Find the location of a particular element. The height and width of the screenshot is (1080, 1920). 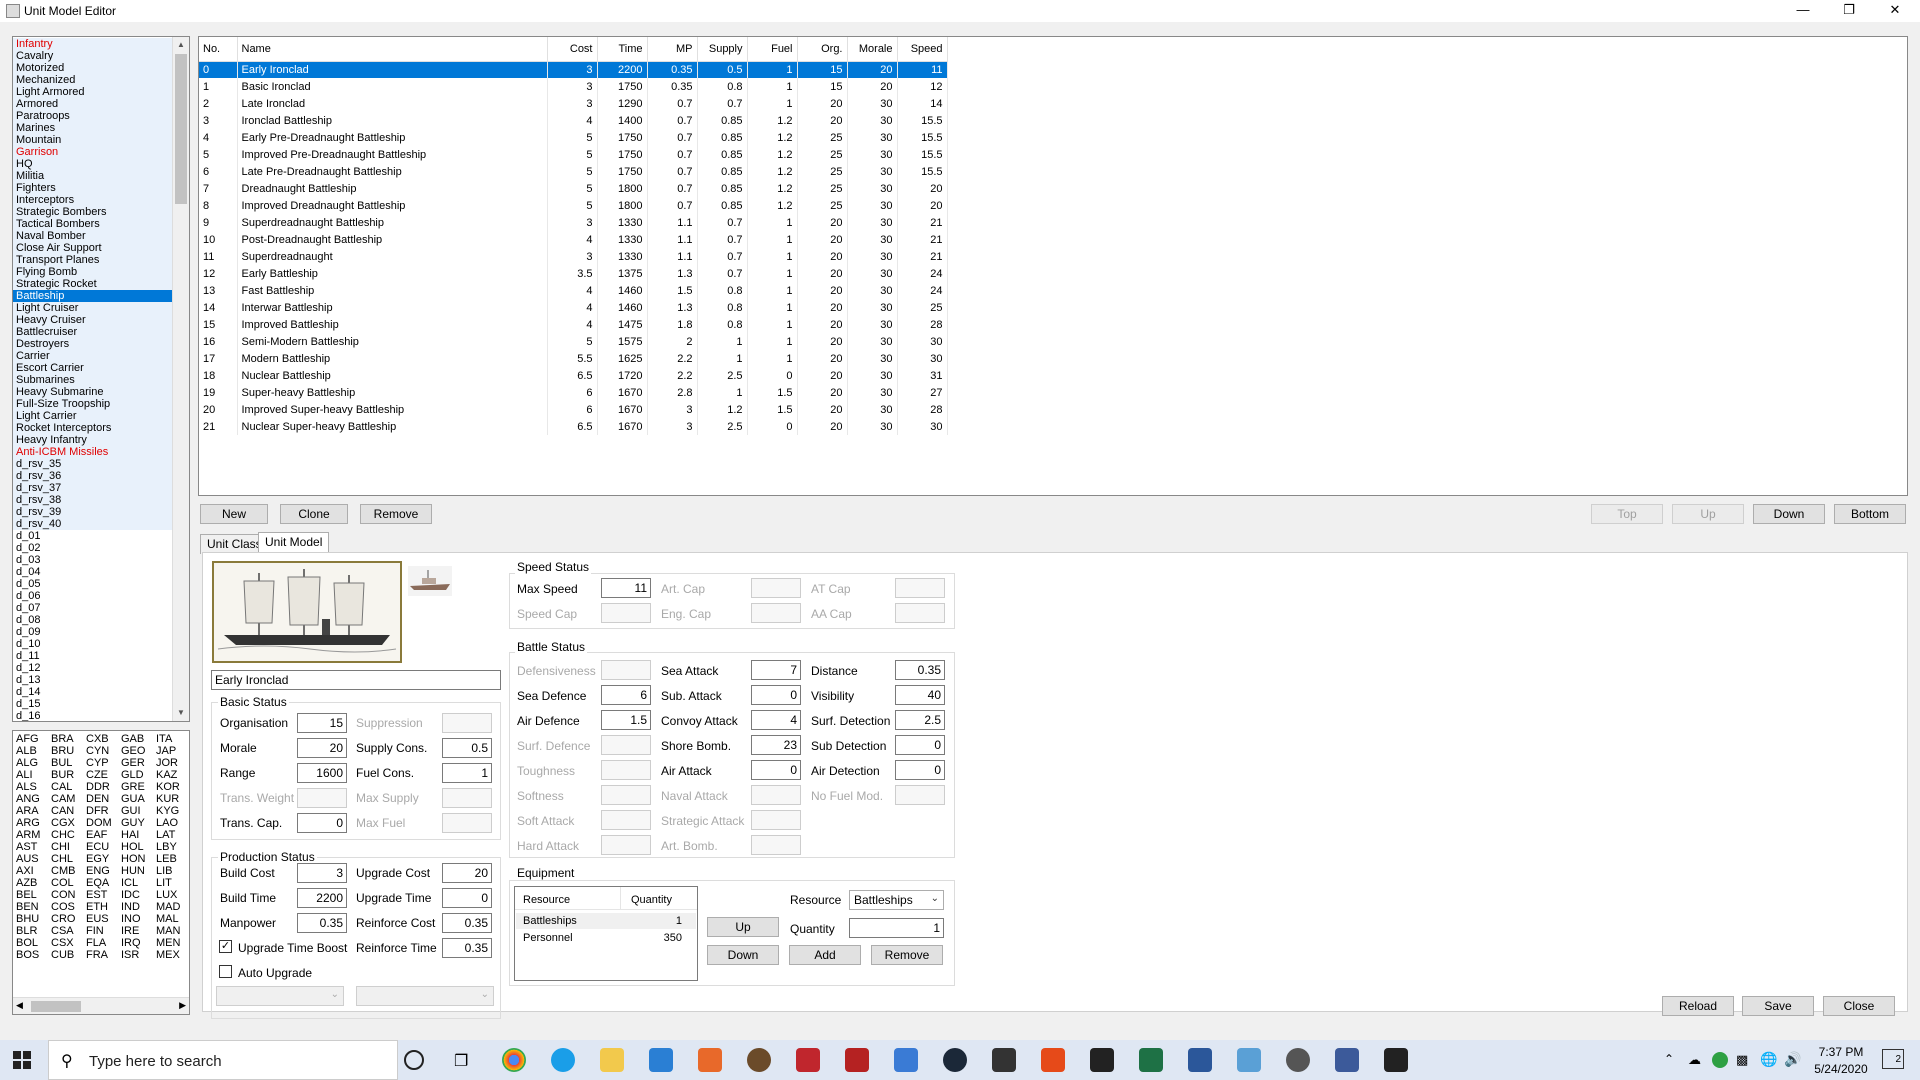

country-item: ALG is located at coordinates (30, 763).